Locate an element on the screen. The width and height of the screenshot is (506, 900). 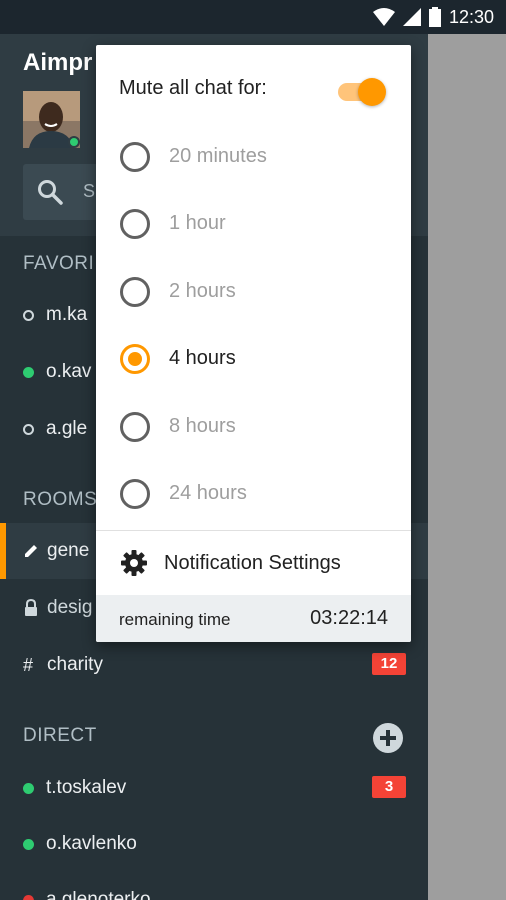
plus-icon is located at coordinates (388, 738).